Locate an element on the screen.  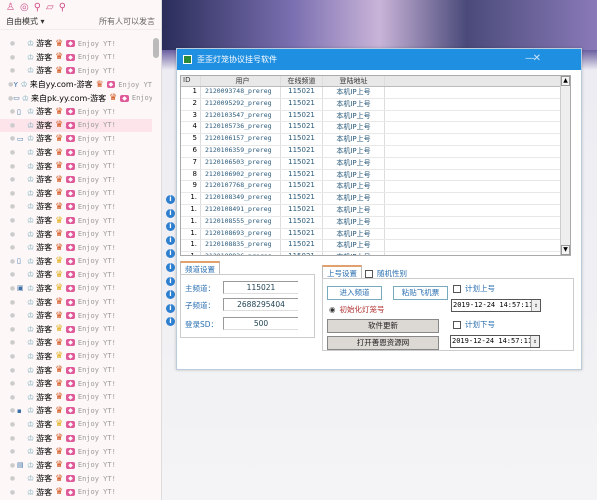
user-icon: ♙ is located at coordinates (10, 7).